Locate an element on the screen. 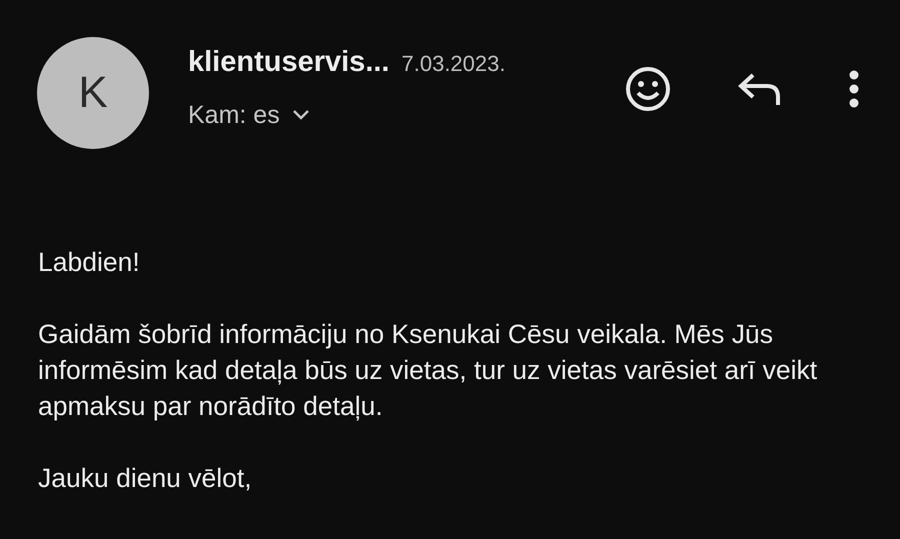 This screenshot has height=539, width=900. recipient-toggle: Kam: es is located at coordinates (347, 115).